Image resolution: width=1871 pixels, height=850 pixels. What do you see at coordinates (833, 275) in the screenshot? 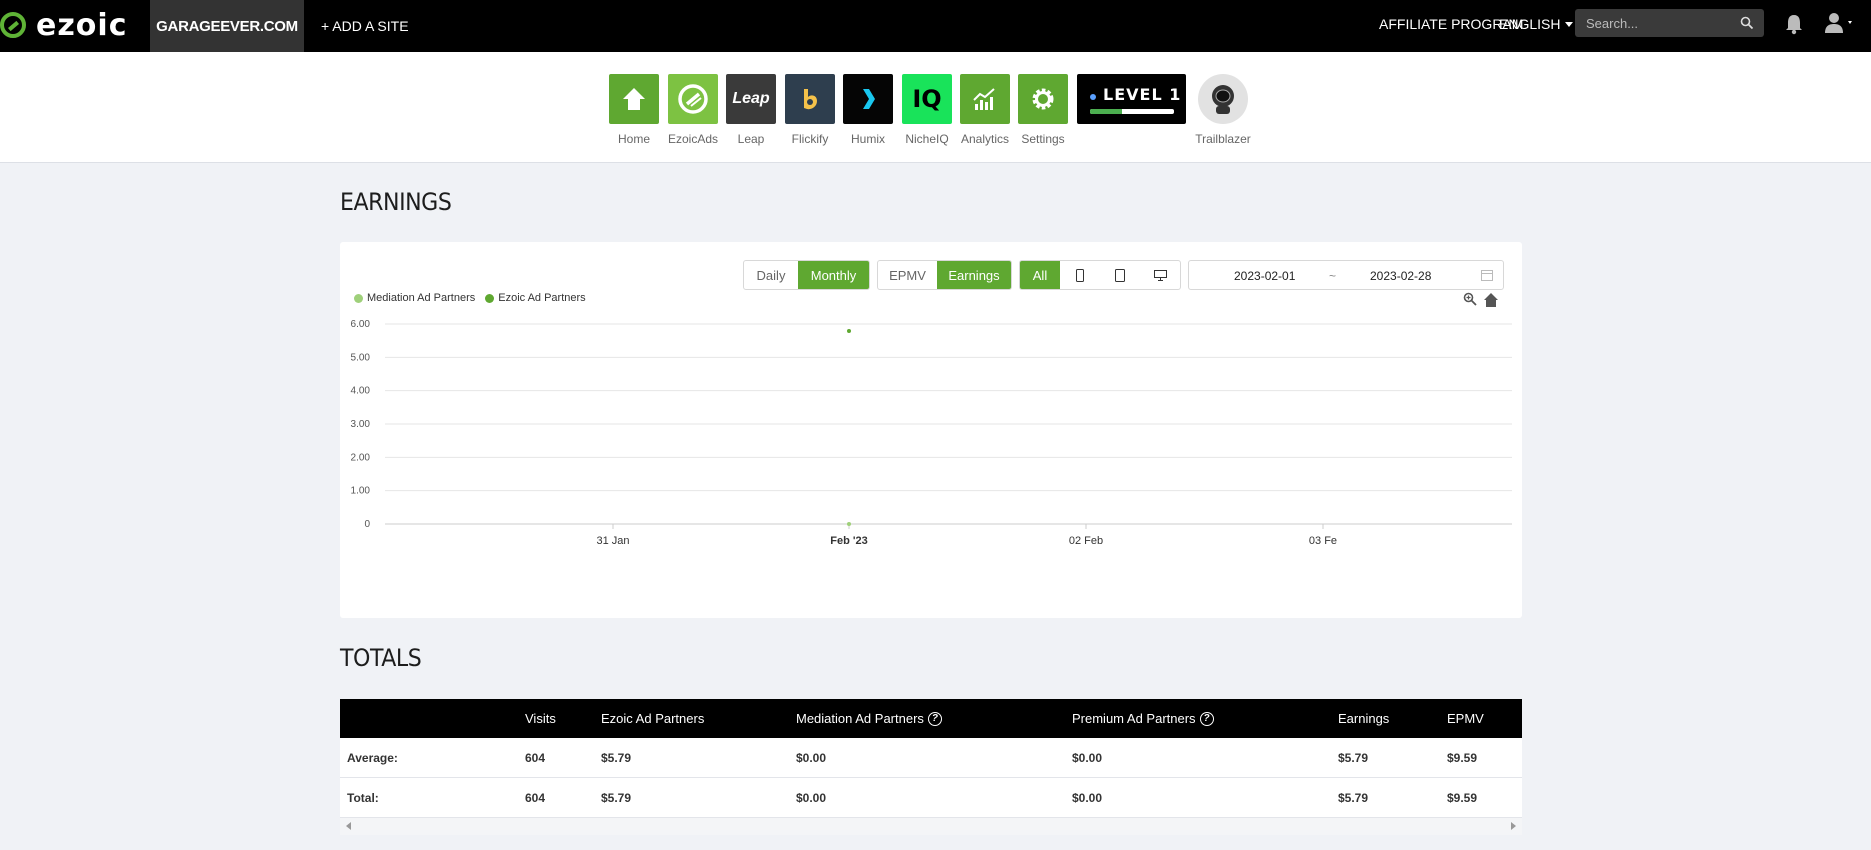
I see `monthly-button: Monthly` at bounding box center [833, 275].